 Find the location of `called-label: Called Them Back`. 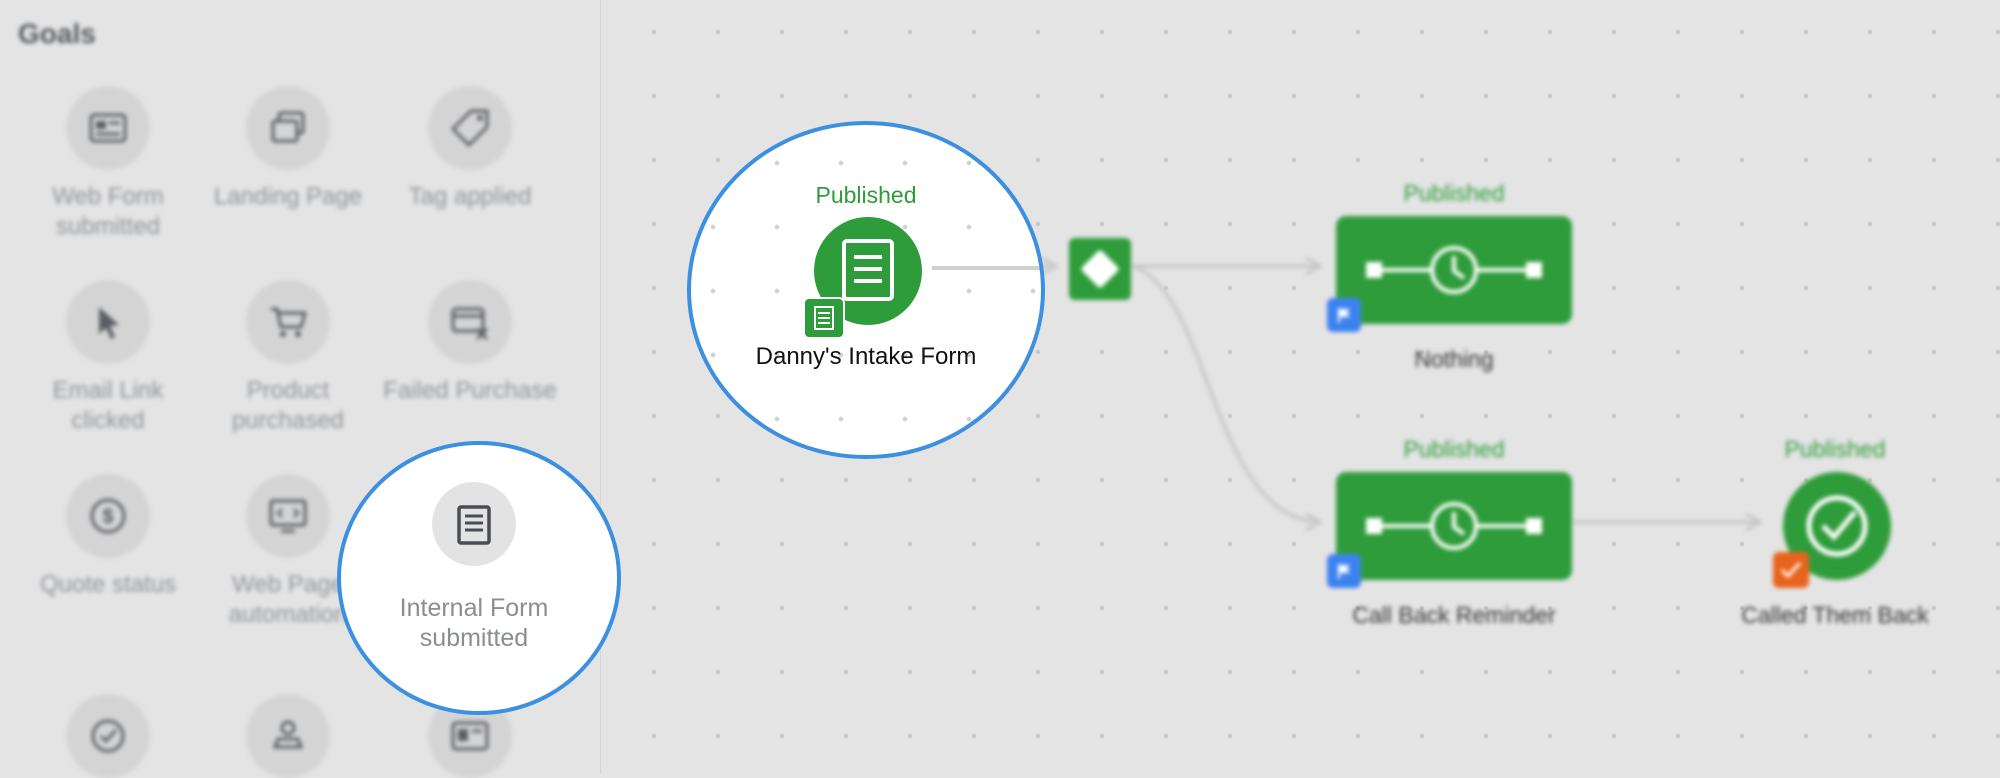

called-label: Called Them Back is located at coordinates (1835, 615).